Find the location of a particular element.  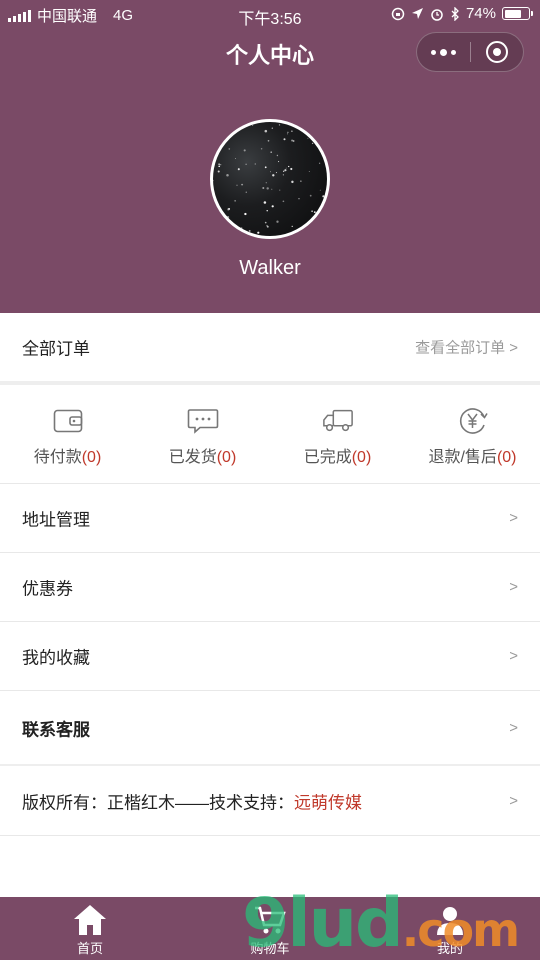

order-status-refund: 退款/售后(0) is located at coordinates (472, 434).